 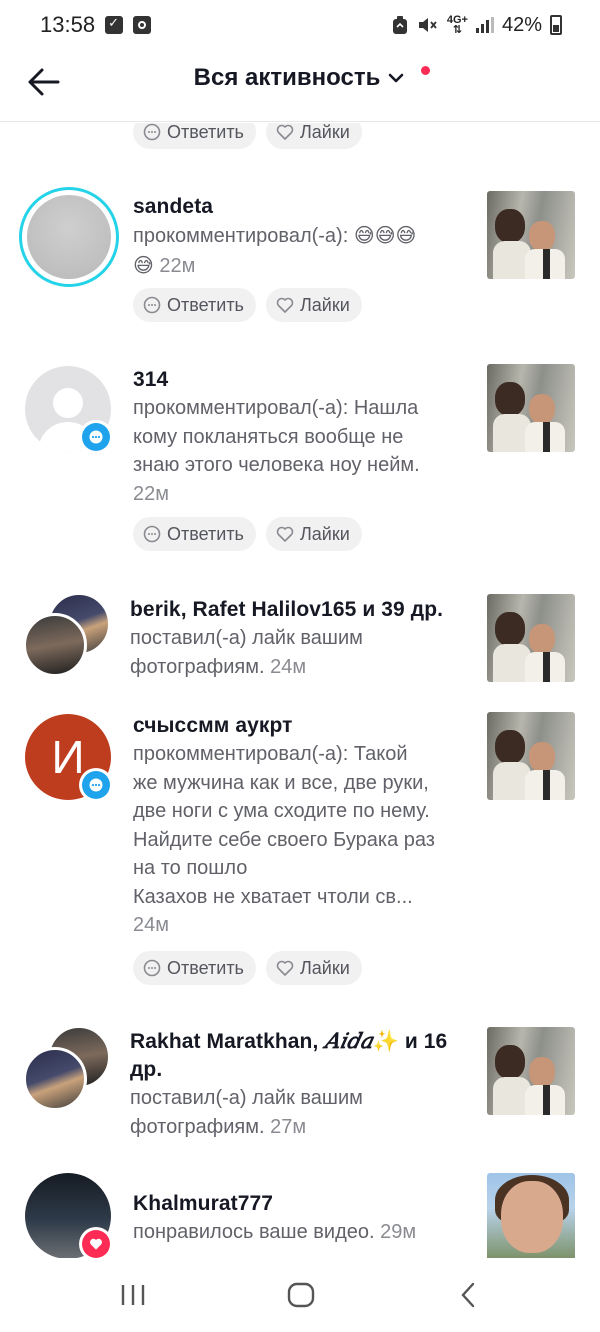 I want to click on header: Вся активность, so click(x=300, y=86).